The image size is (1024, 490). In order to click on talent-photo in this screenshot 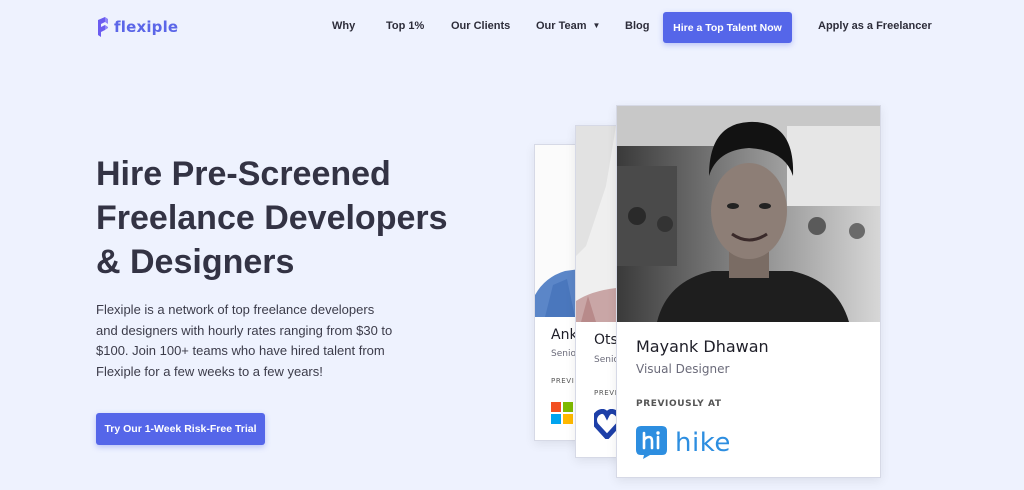, I will do `click(748, 214)`.